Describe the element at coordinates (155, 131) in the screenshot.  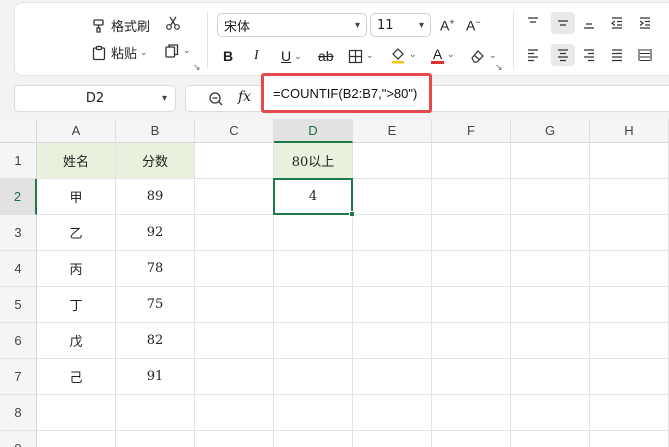
I see `column-header-b: B` at that location.